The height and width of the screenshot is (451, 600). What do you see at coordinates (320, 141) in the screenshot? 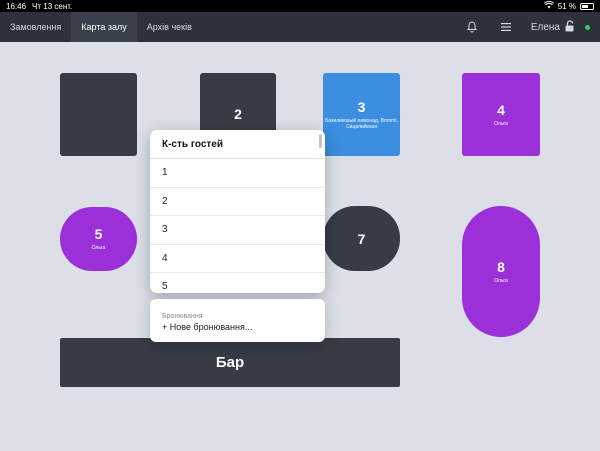
I see `popover-scrollbar` at bounding box center [320, 141].